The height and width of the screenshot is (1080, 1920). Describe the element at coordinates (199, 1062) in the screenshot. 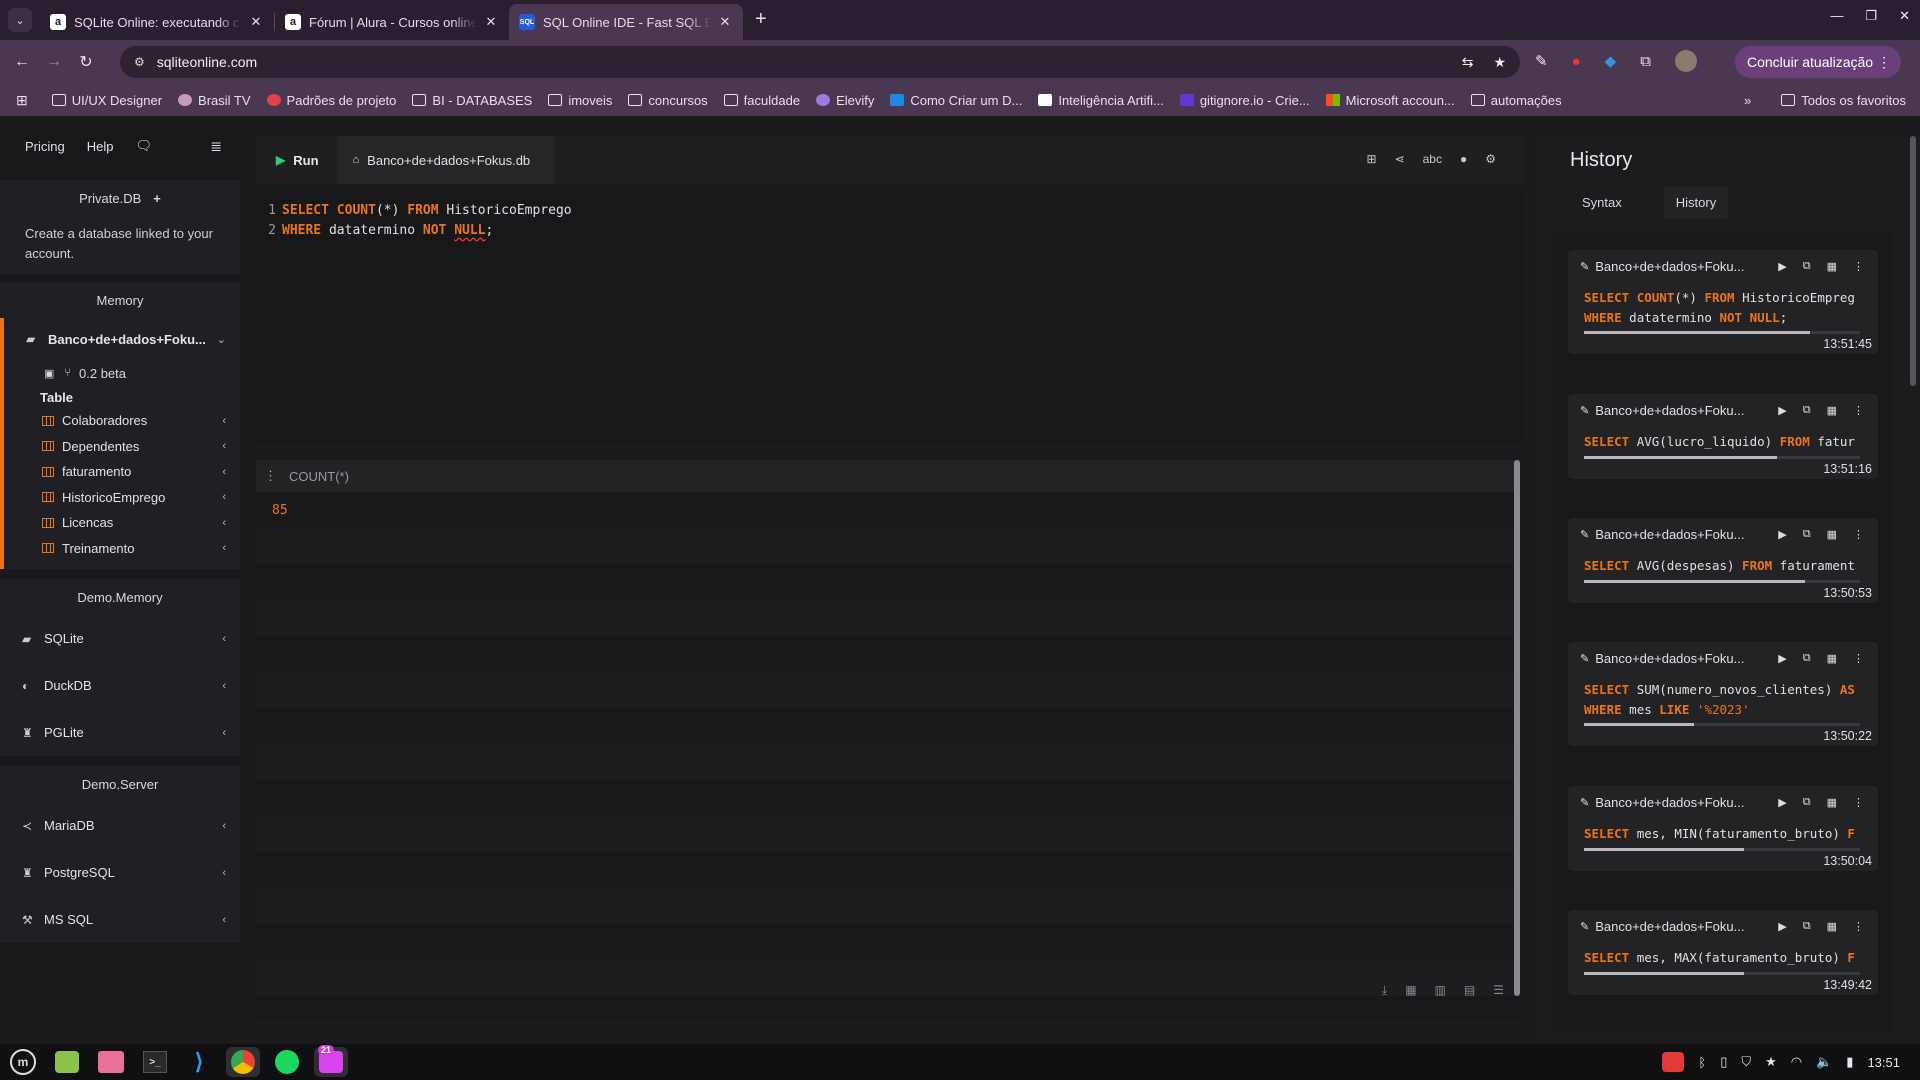

I see `vscode-icon: ⟩` at that location.